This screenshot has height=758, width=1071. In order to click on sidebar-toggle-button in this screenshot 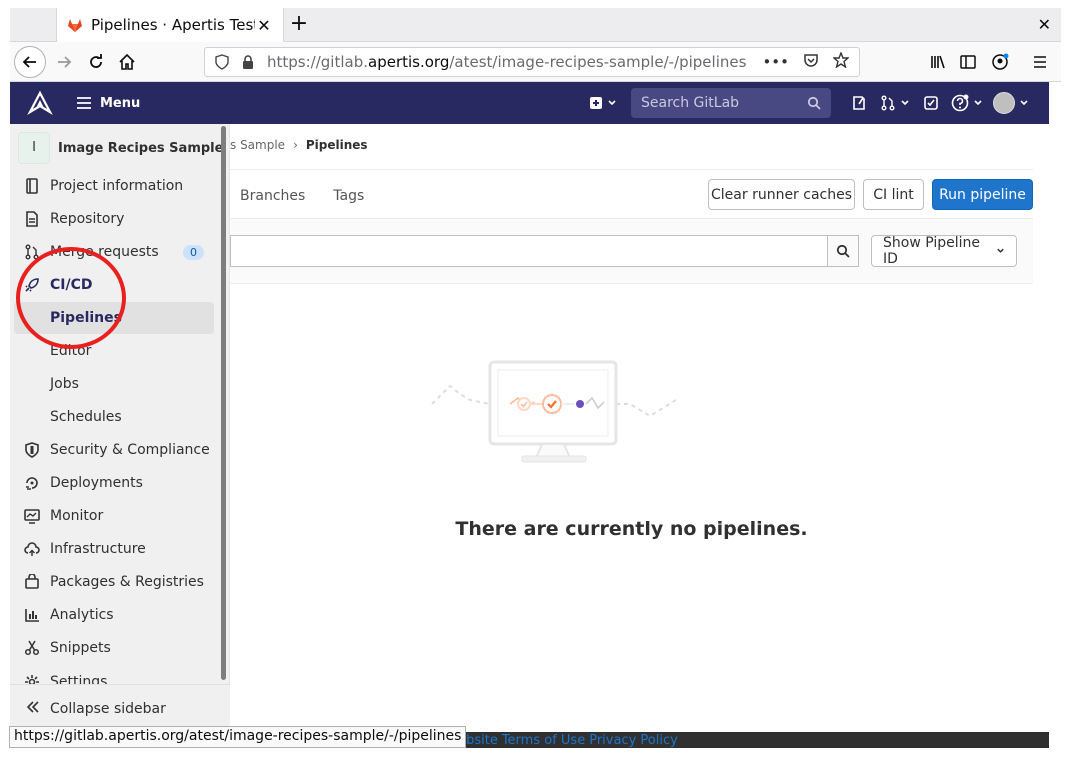, I will do `click(968, 62)`.